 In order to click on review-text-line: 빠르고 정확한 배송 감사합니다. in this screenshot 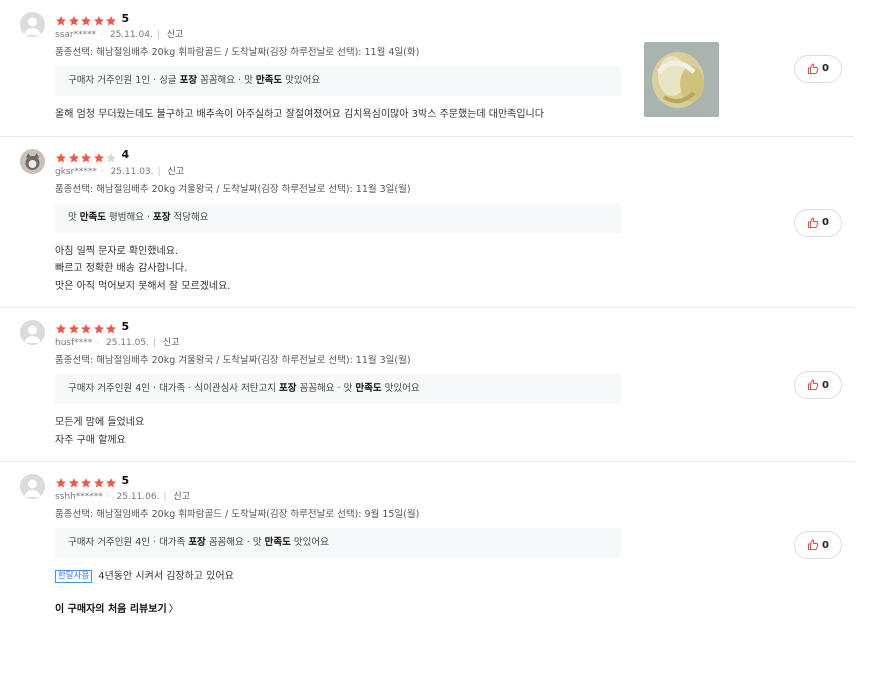, I will do `click(335, 269)`.